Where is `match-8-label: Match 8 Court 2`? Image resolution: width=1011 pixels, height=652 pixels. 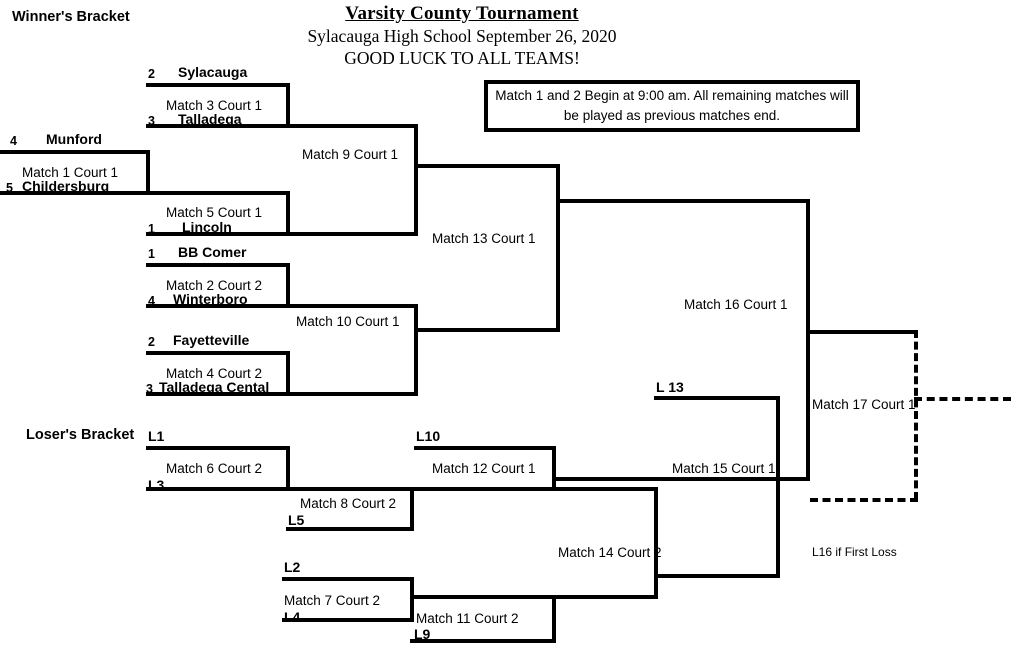 match-8-label: Match 8 Court 2 is located at coordinates (348, 503).